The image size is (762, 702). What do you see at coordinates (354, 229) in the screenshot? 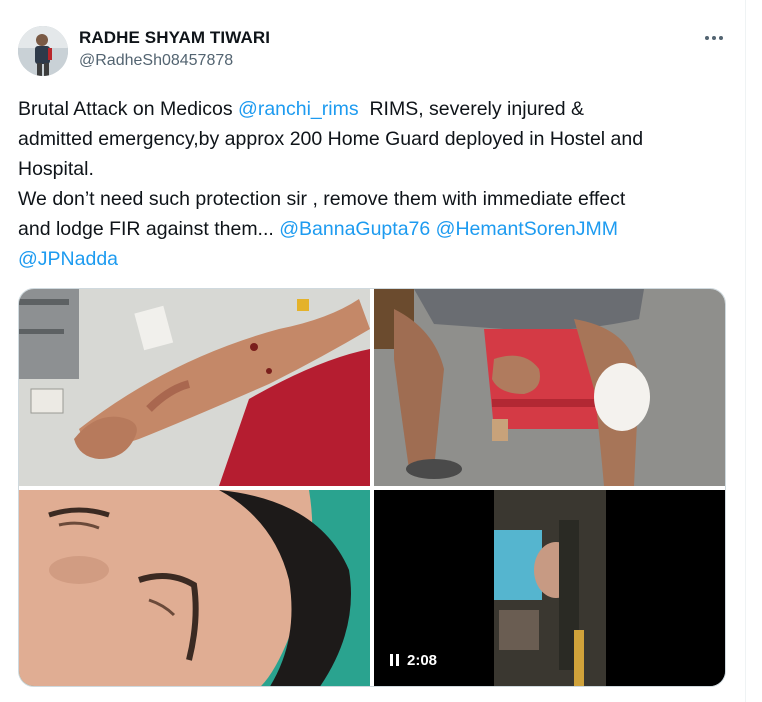
I see `mention-bannagupta76-link: @BannaGupta76` at bounding box center [354, 229].